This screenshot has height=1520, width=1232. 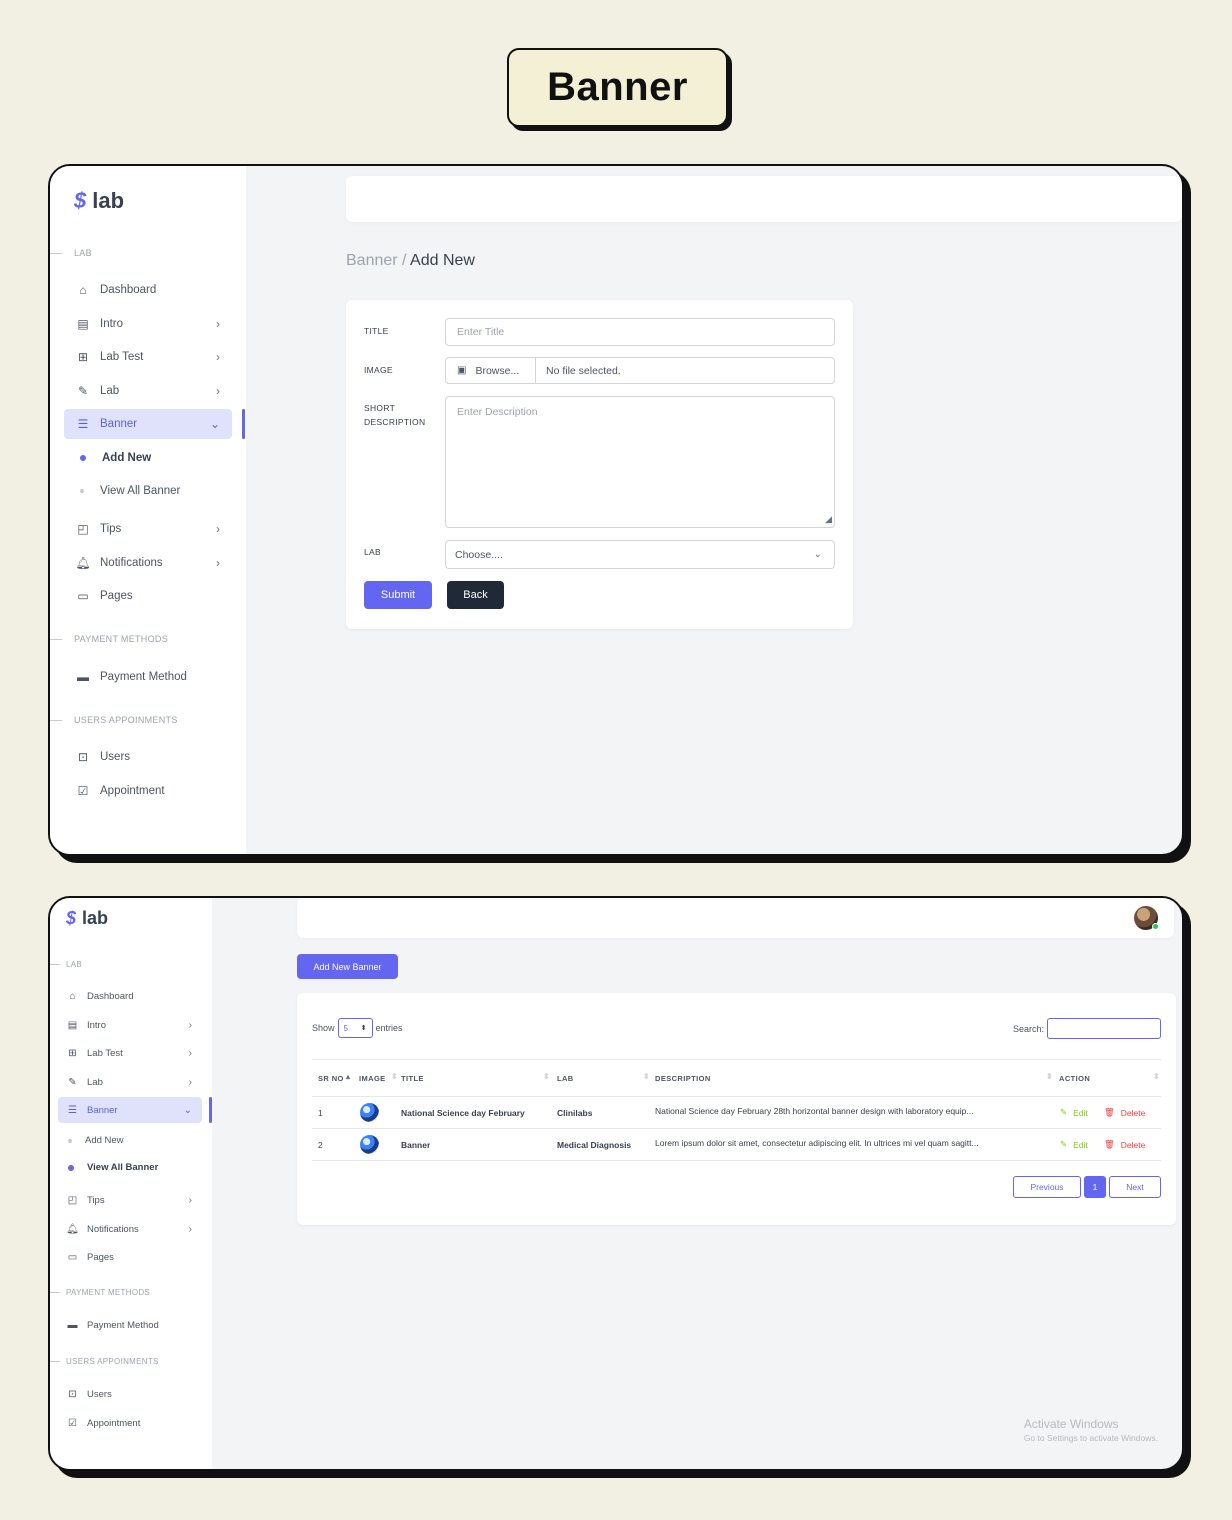 I want to click on pagination-previous-button: Previous, so click(x=1047, y=1187).